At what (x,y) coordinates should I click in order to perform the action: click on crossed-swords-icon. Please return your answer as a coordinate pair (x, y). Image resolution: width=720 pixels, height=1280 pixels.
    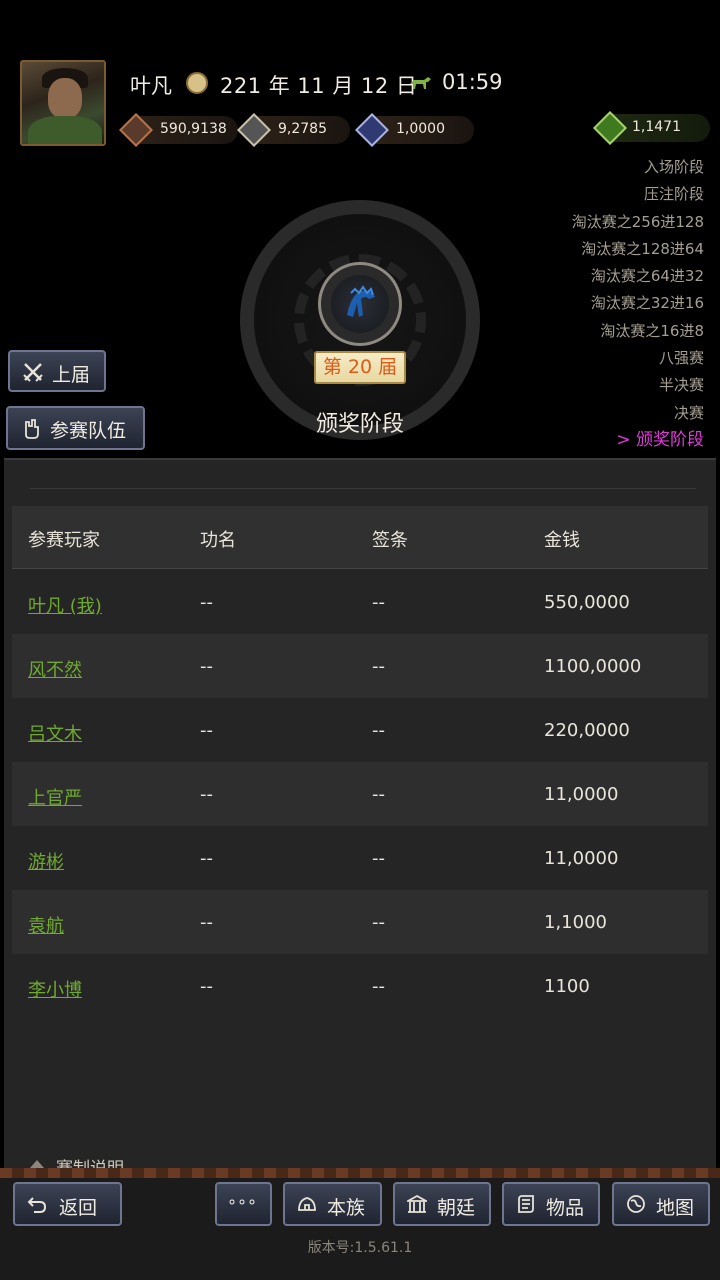
    Looking at the image, I should click on (33, 372).